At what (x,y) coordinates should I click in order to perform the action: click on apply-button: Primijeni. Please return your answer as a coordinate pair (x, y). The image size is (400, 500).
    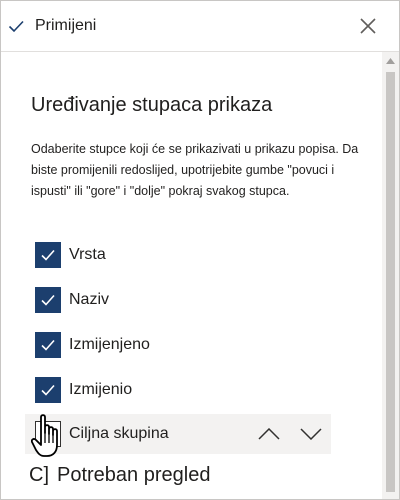
    Looking at the image, I should click on (48, 26).